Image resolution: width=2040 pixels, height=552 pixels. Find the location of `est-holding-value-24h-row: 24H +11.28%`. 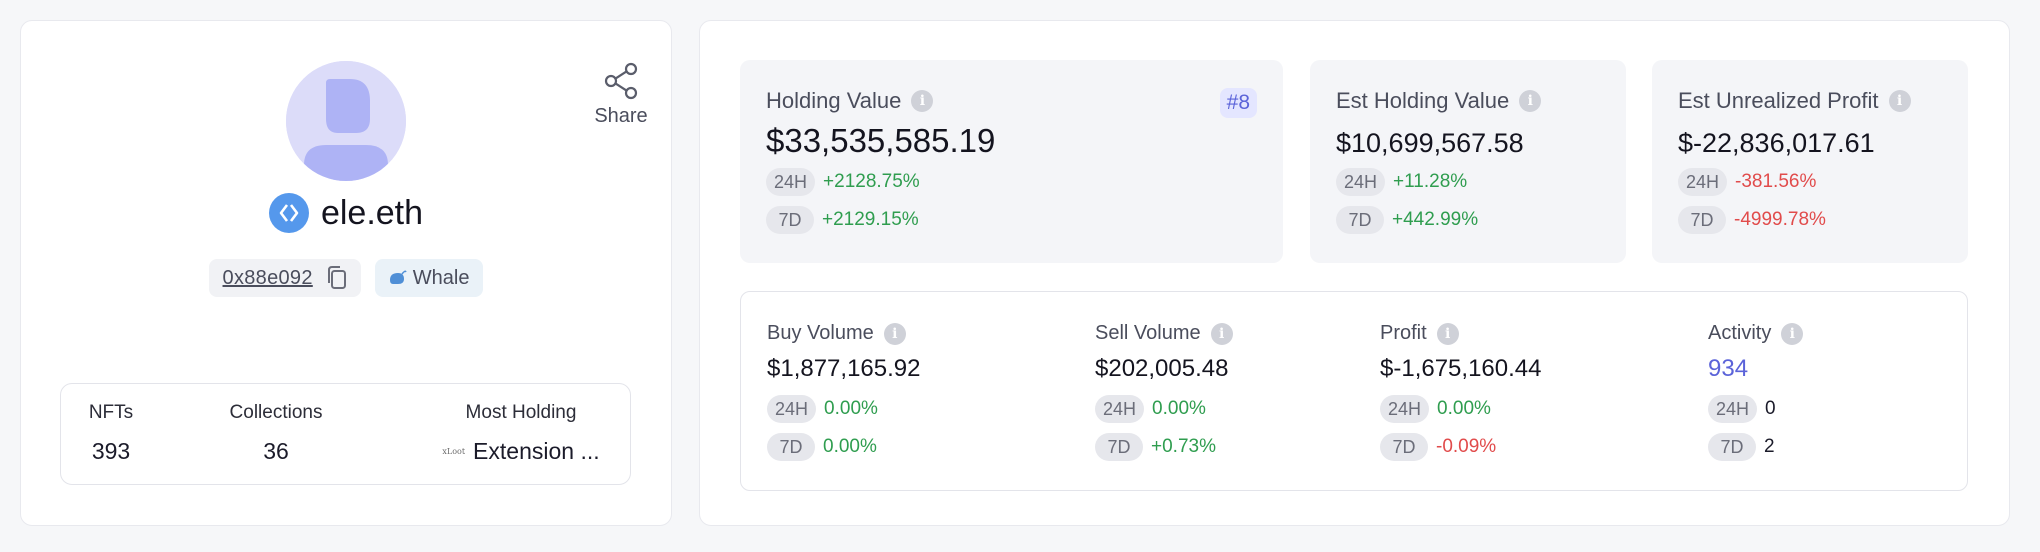

est-holding-value-24h-row: 24H +11.28% is located at coordinates (1401, 182).